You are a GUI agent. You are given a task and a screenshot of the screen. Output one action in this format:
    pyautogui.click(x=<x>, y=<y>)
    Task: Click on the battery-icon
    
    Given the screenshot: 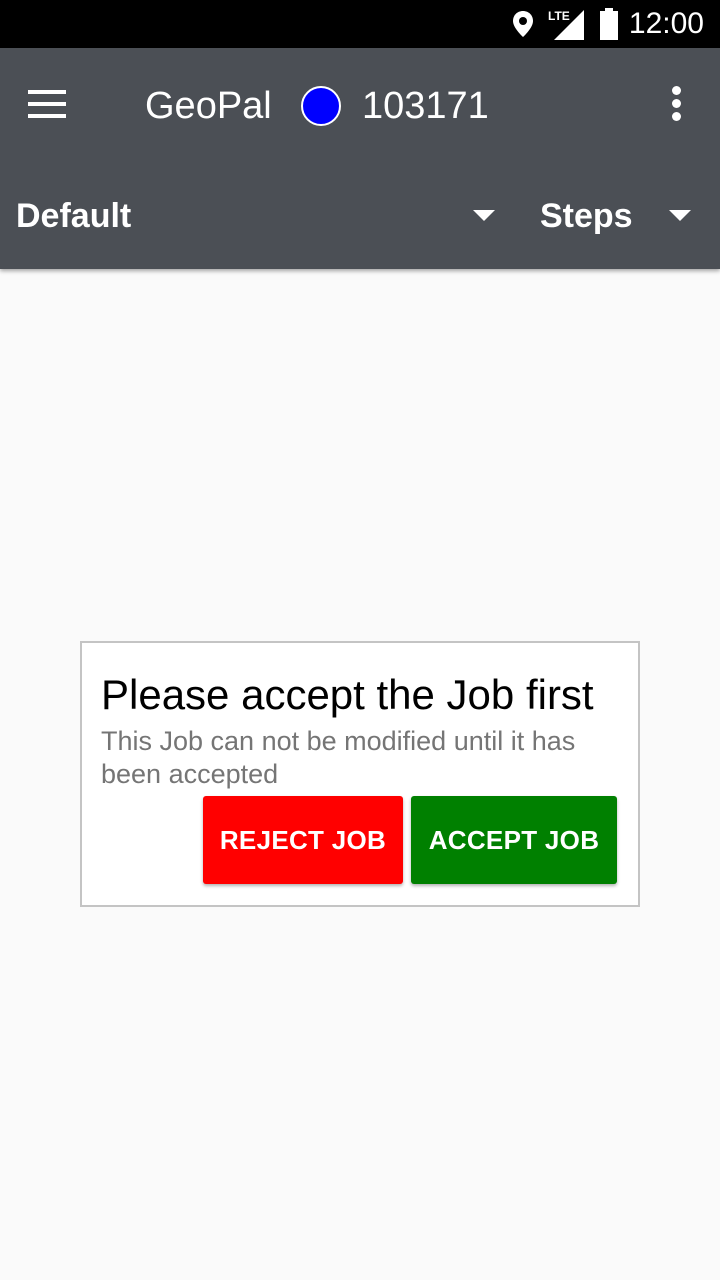 What is the action you would take?
    pyautogui.click(x=609, y=24)
    